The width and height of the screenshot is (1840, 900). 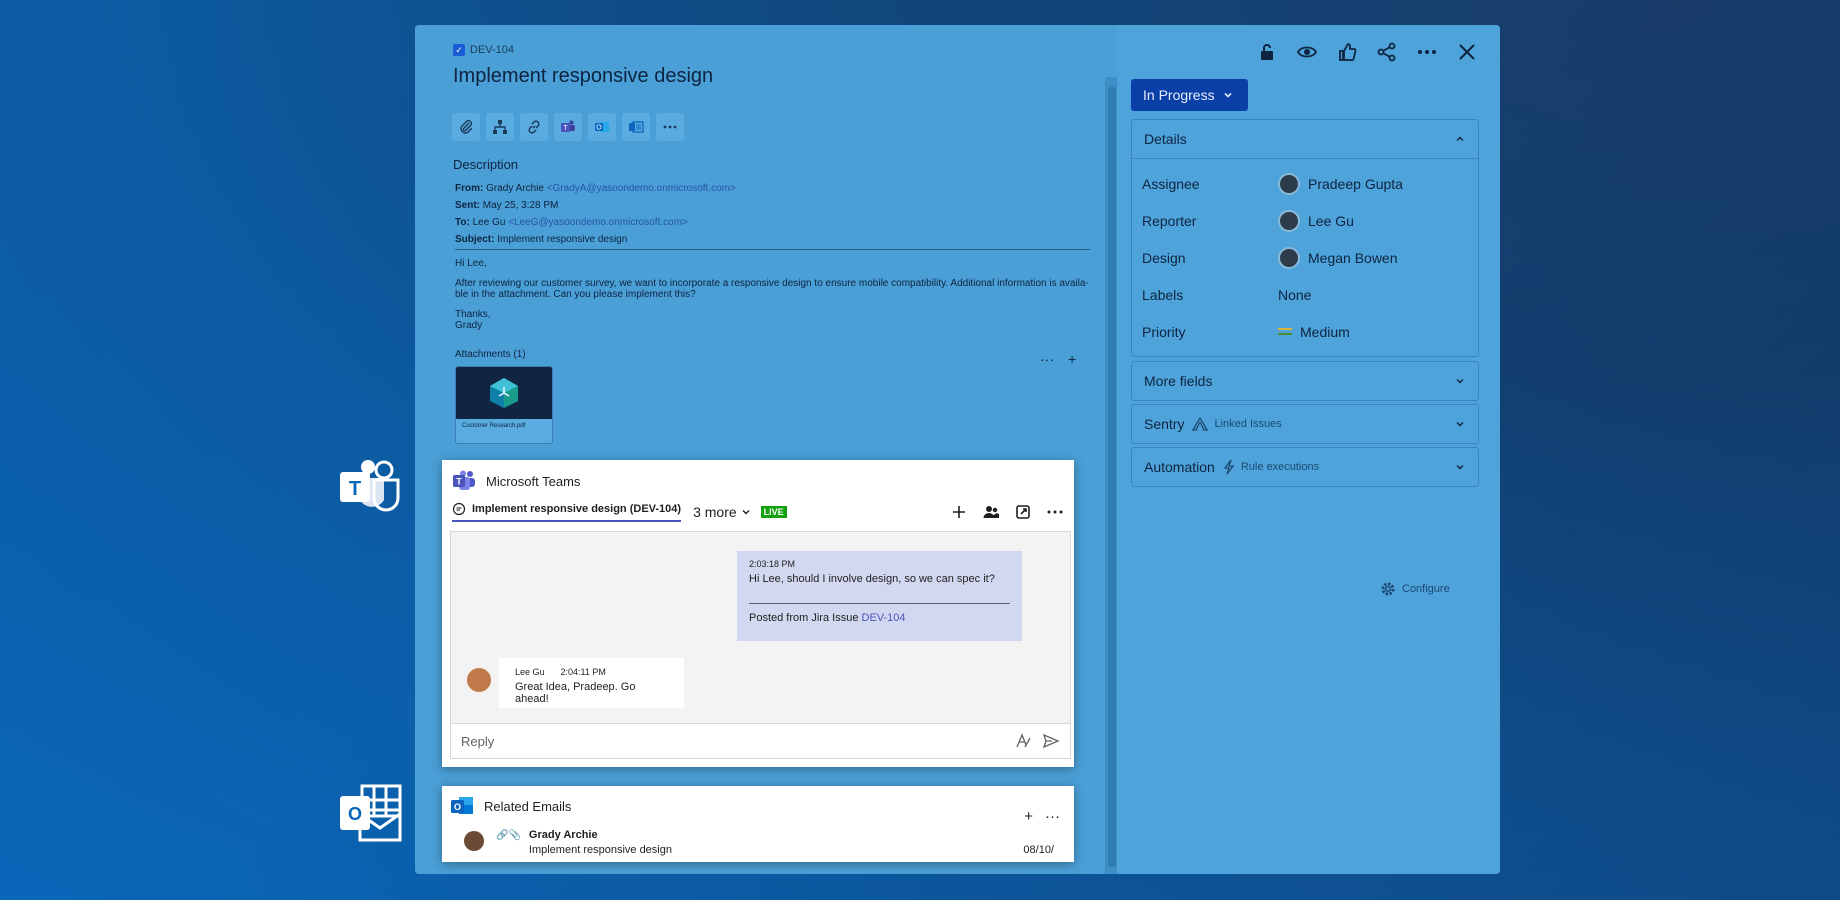 What do you see at coordinates (1467, 52) in the screenshot?
I see `close-icon` at bounding box center [1467, 52].